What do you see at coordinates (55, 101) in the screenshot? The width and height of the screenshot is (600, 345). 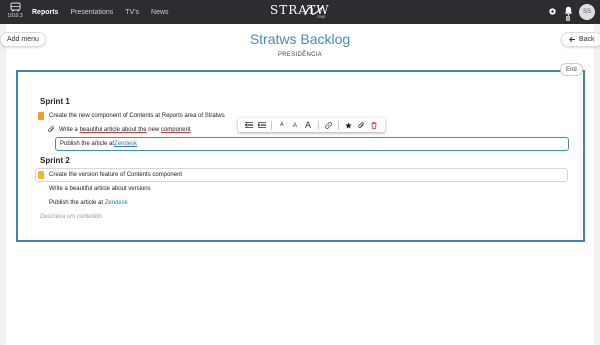 I see `sprint-title: Sprint 1` at bounding box center [55, 101].